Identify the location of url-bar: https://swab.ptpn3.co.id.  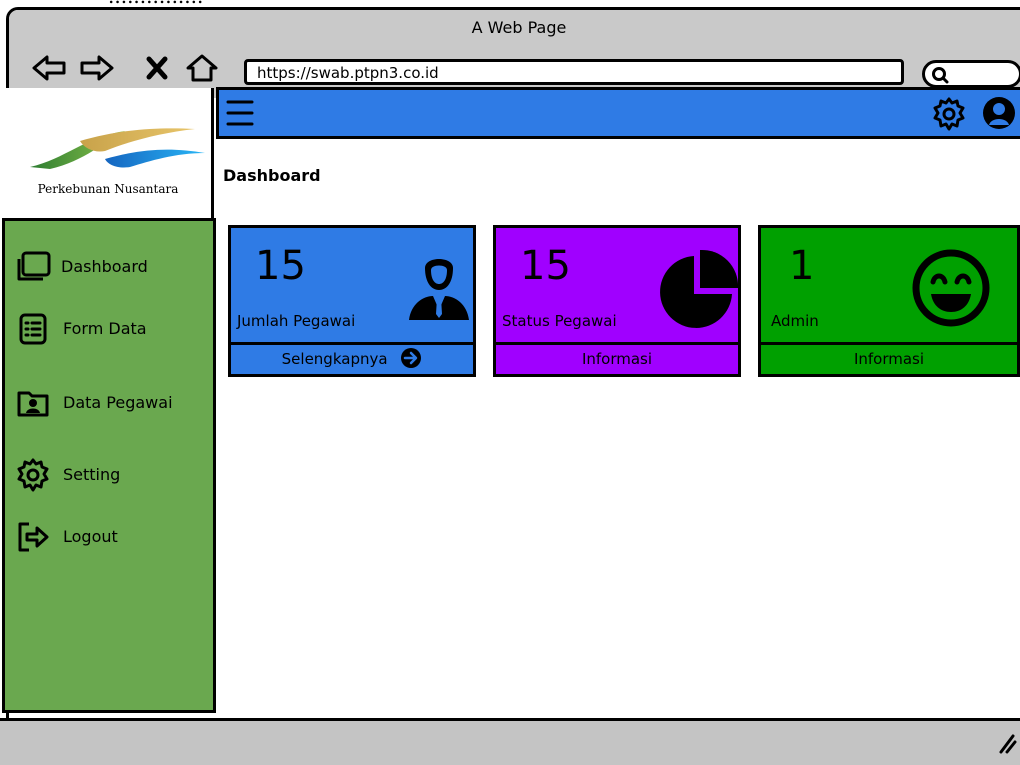
(574, 72).